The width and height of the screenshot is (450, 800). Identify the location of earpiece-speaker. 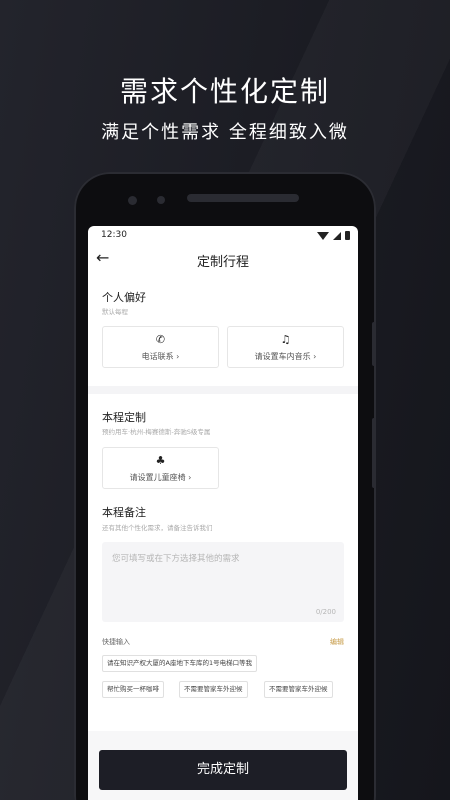
(243, 198).